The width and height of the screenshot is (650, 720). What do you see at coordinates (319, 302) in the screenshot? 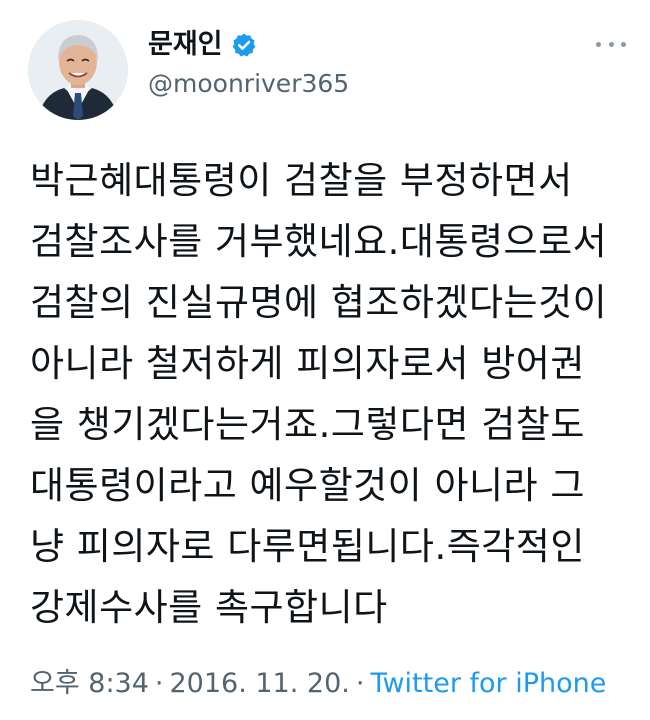
I see `tweet-text-line: 검찰의 진실규명에 협조하겠다는것이` at bounding box center [319, 302].